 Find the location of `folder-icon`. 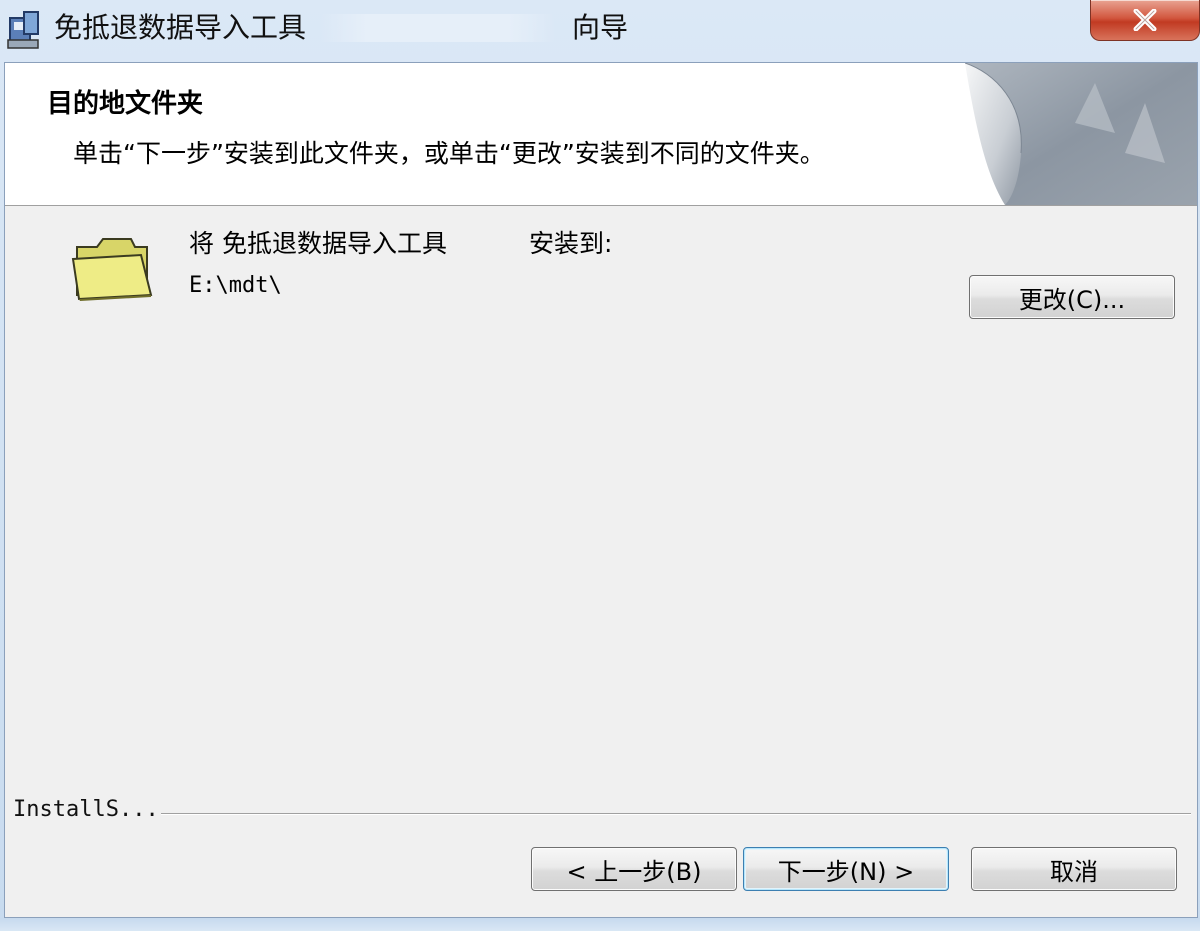

folder-icon is located at coordinates (112, 268).